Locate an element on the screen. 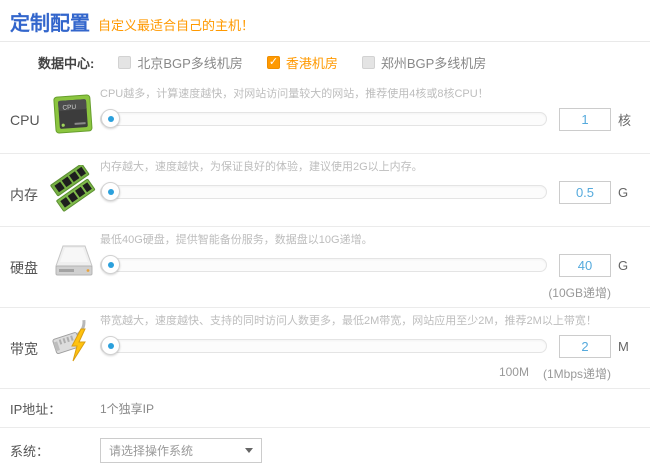 The image size is (650, 465). checkbox-label: 香港机房 is located at coordinates (311, 63).